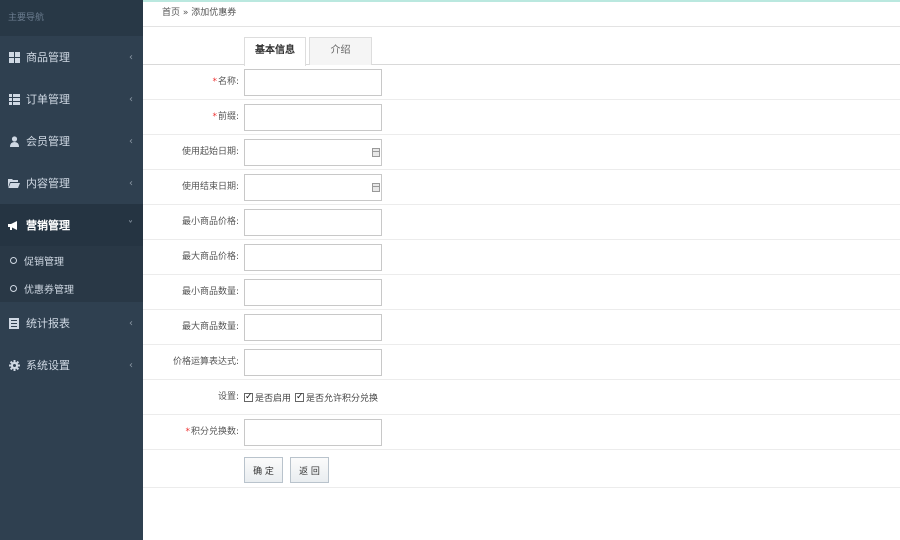 This screenshot has height=540, width=900. What do you see at coordinates (48, 141) in the screenshot?
I see `sidebar-item-label: 会员管理` at bounding box center [48, 141].